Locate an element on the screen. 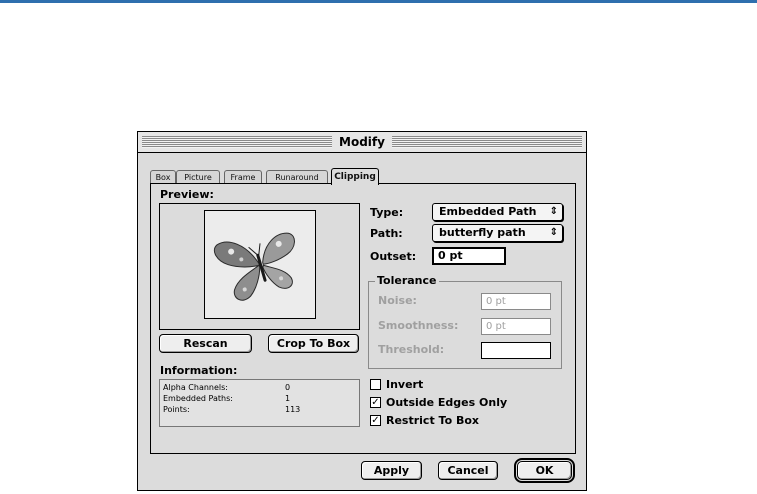 This screenshot has width=757, height=494. info-value: 0 is located at coordinates (288, 387).